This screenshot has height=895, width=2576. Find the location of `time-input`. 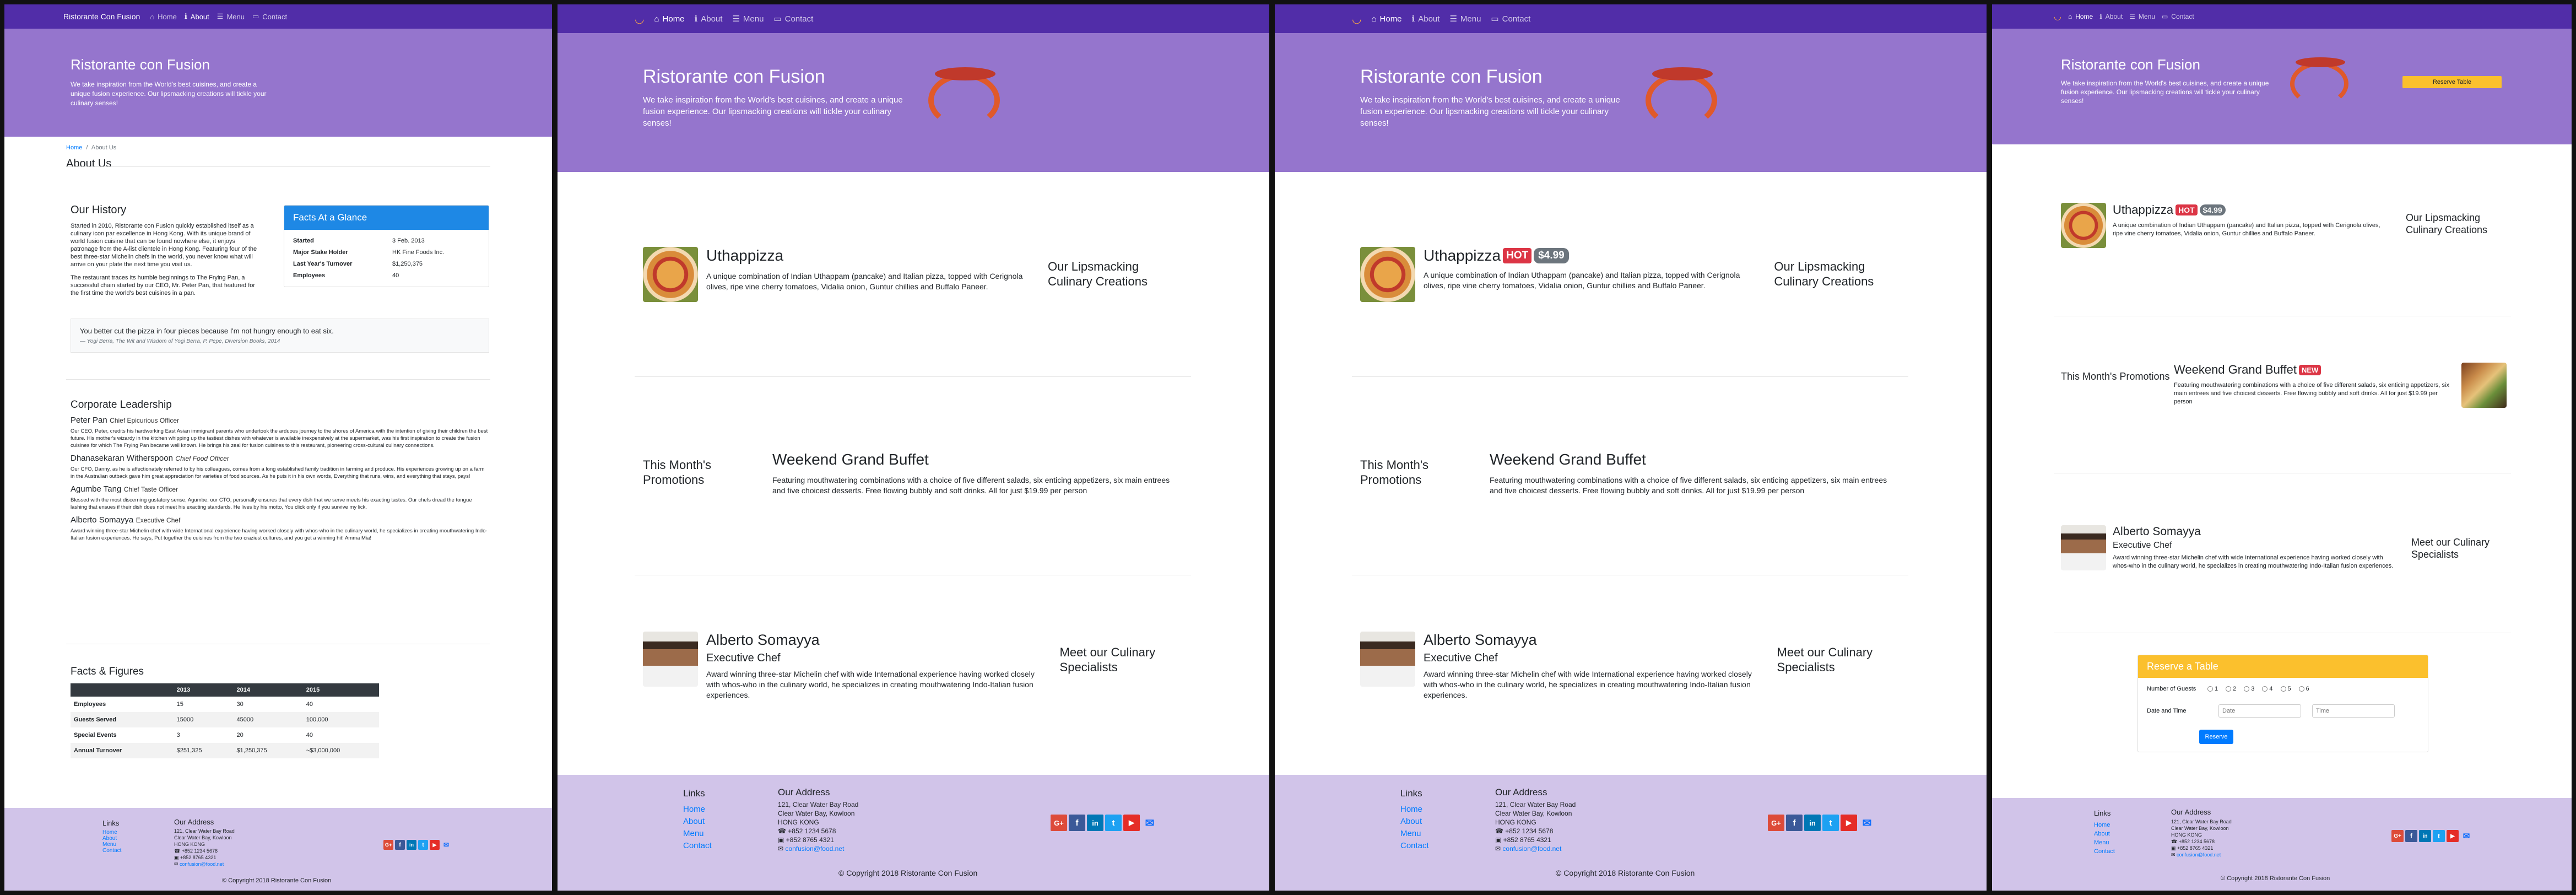

time-input is located at coordinates (2354, 711).